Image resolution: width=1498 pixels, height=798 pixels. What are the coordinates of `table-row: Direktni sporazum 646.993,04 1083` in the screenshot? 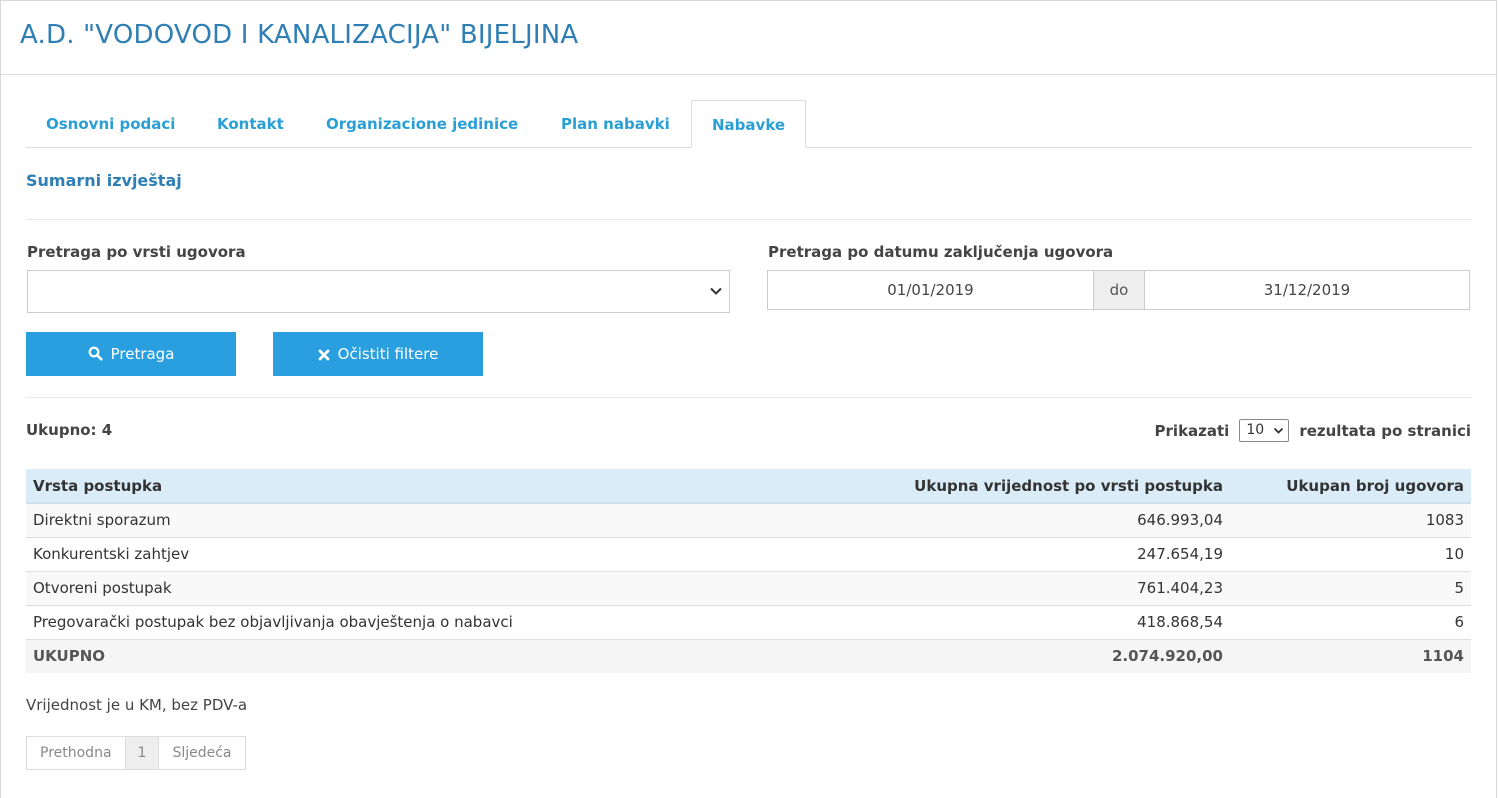 It's located at (748, 519).